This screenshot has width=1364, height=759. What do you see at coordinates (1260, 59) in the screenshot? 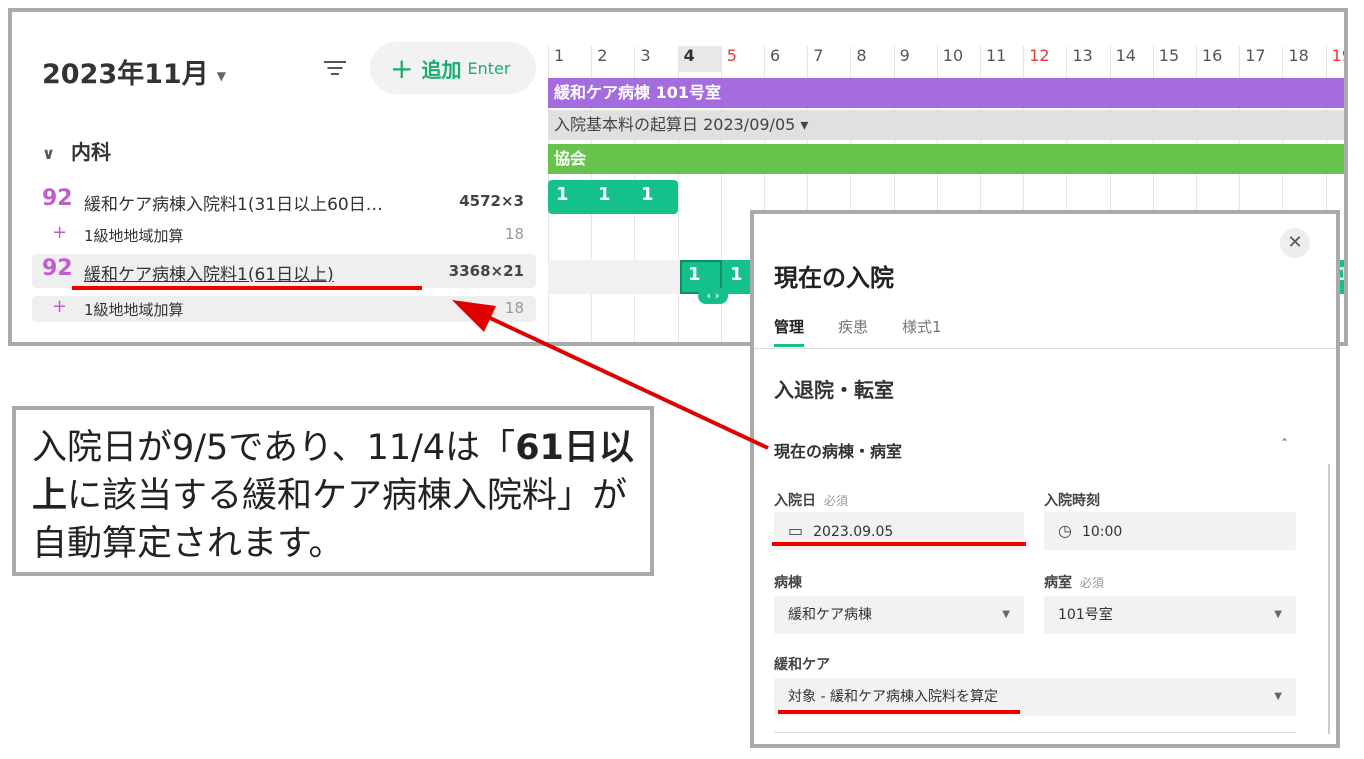
I see `day-17: 17` at bounding box center [1260, 59].